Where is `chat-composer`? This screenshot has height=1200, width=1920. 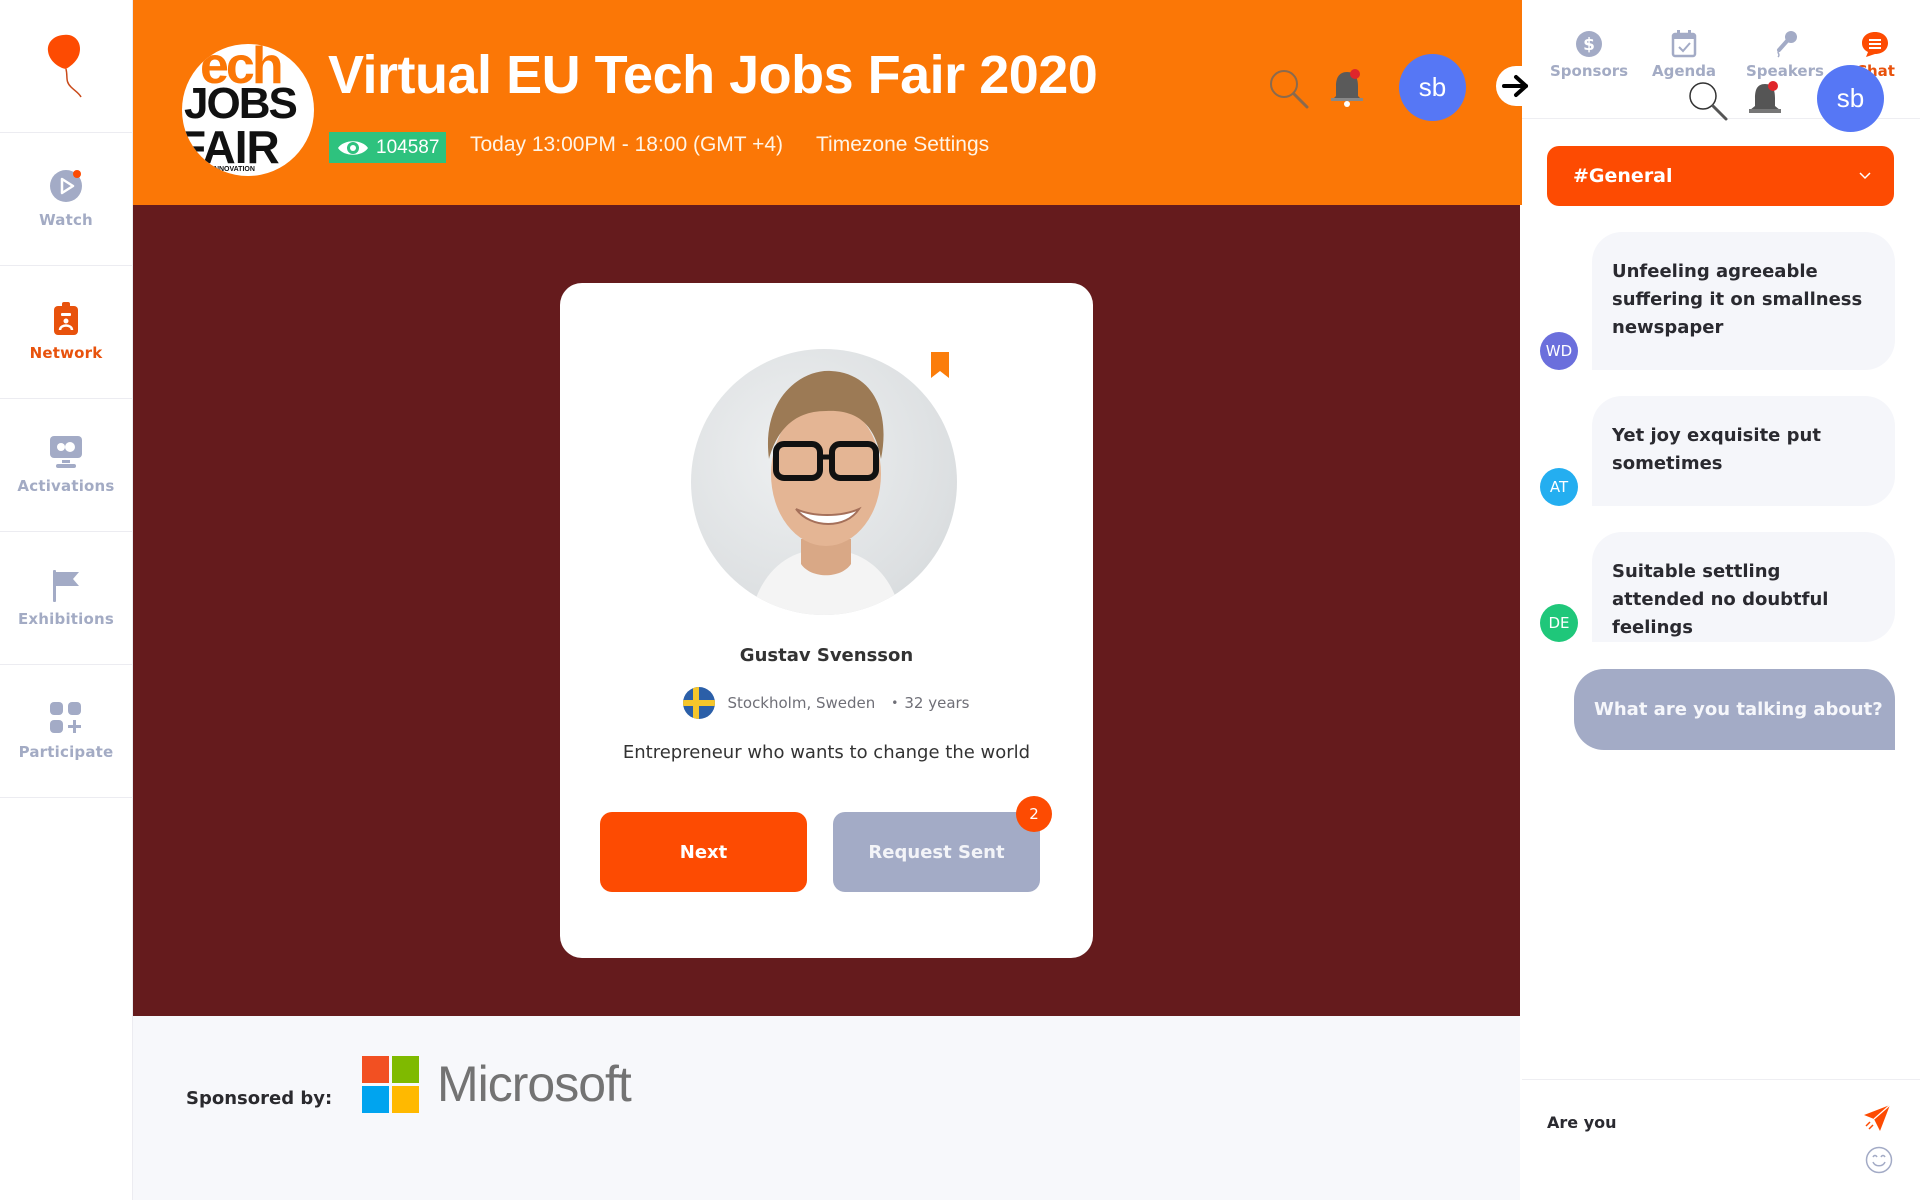
chat-composer is located at coordinates (1721, 1139).